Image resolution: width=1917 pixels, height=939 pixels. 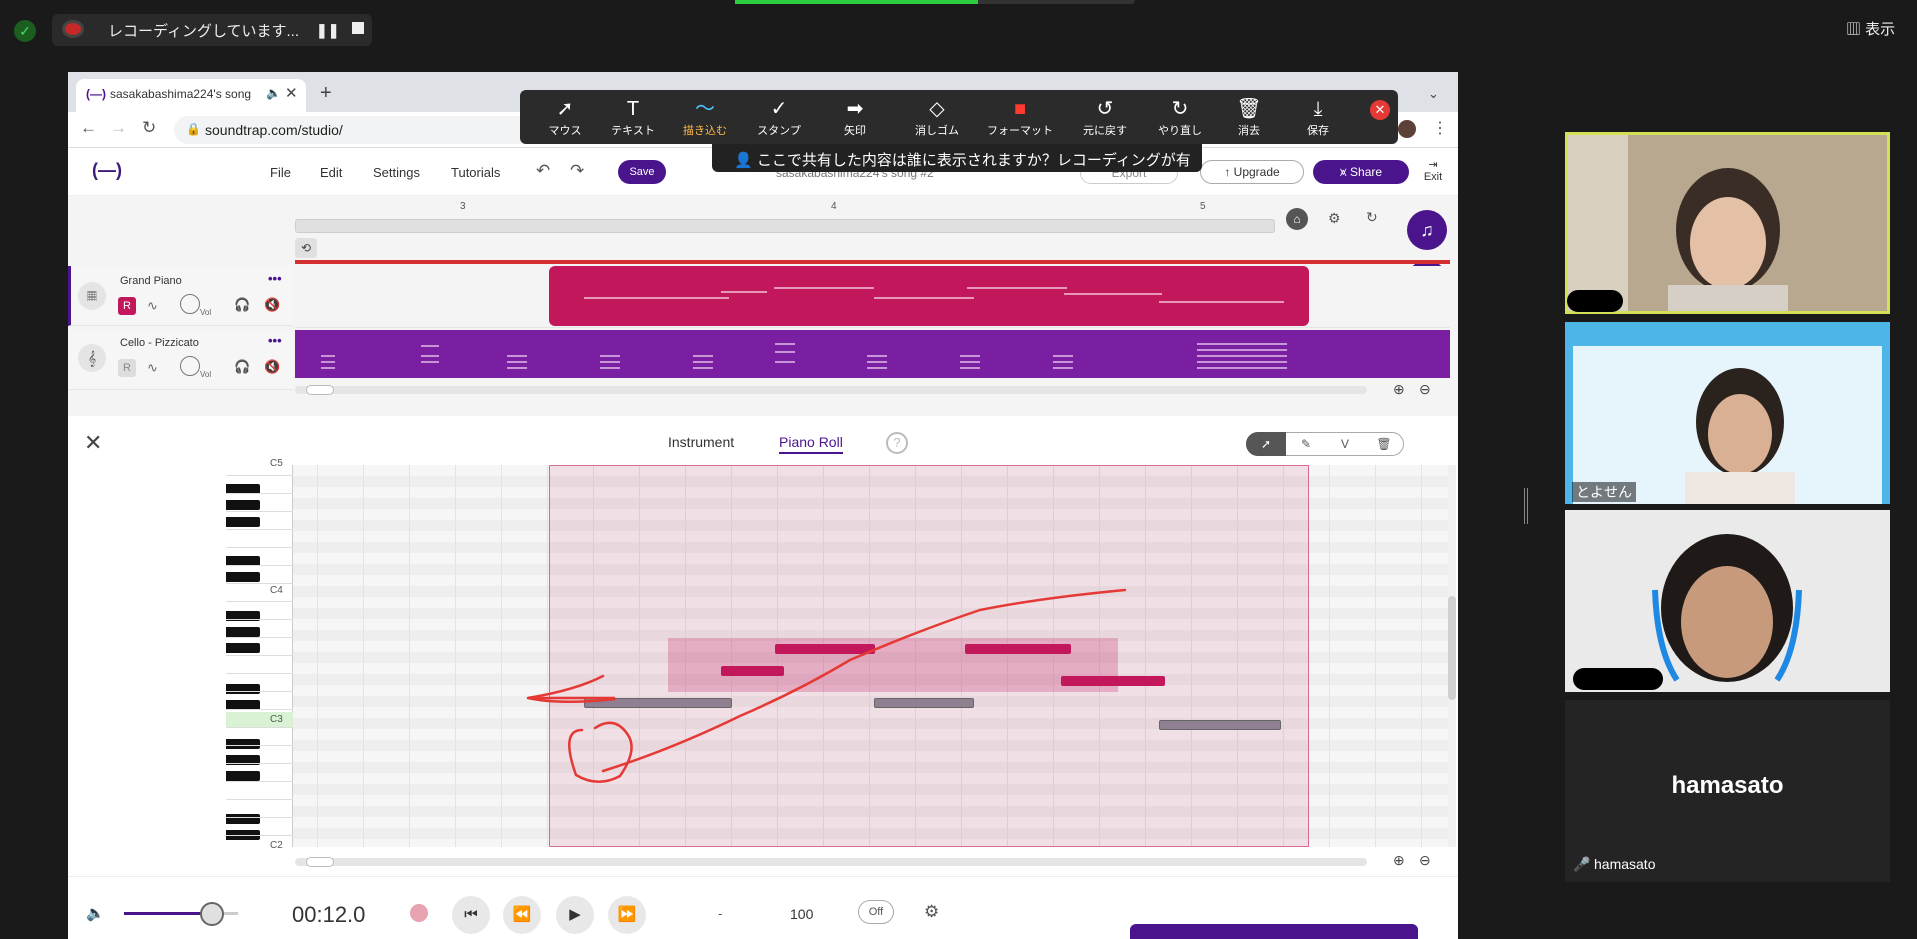 What do you see at coordinates (779, 118) in the screenshot?
I see `annotate-tool: ✓ スタンプ` at bounding box center [779, 118].